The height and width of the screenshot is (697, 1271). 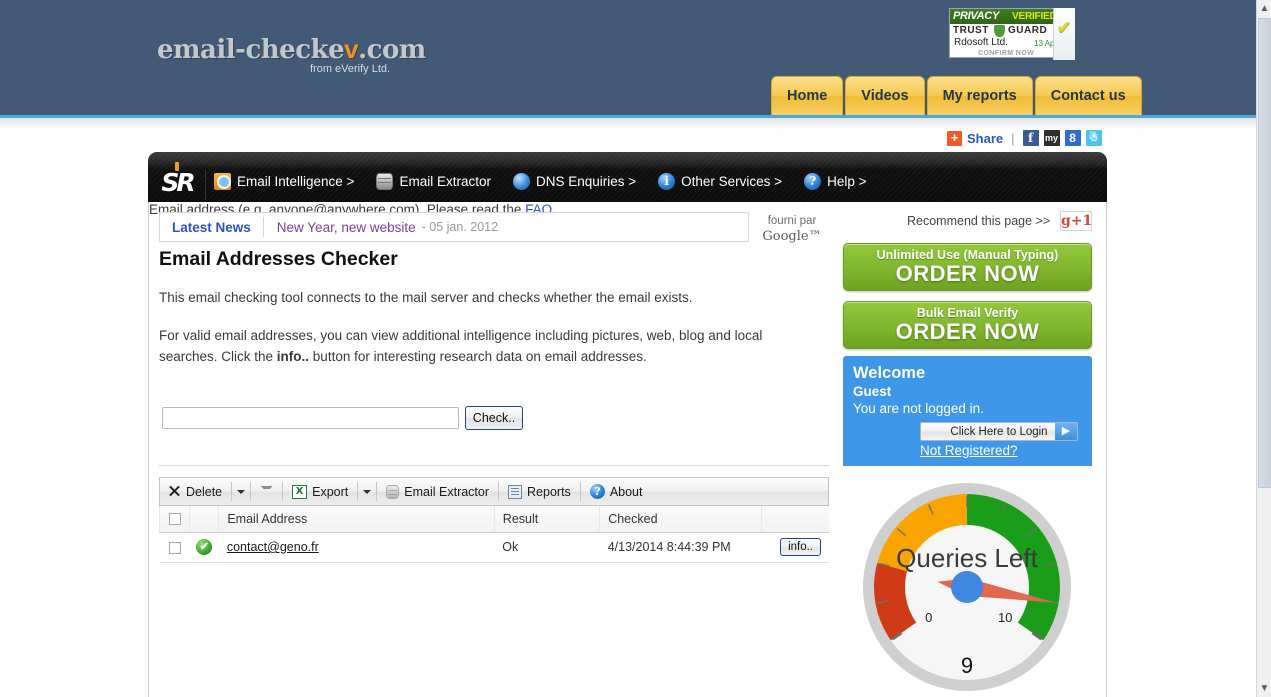 What do you see at coordinates (494, 418) in the screenshot?
I see `check-button: Check..` at bounding box center [494, 418].